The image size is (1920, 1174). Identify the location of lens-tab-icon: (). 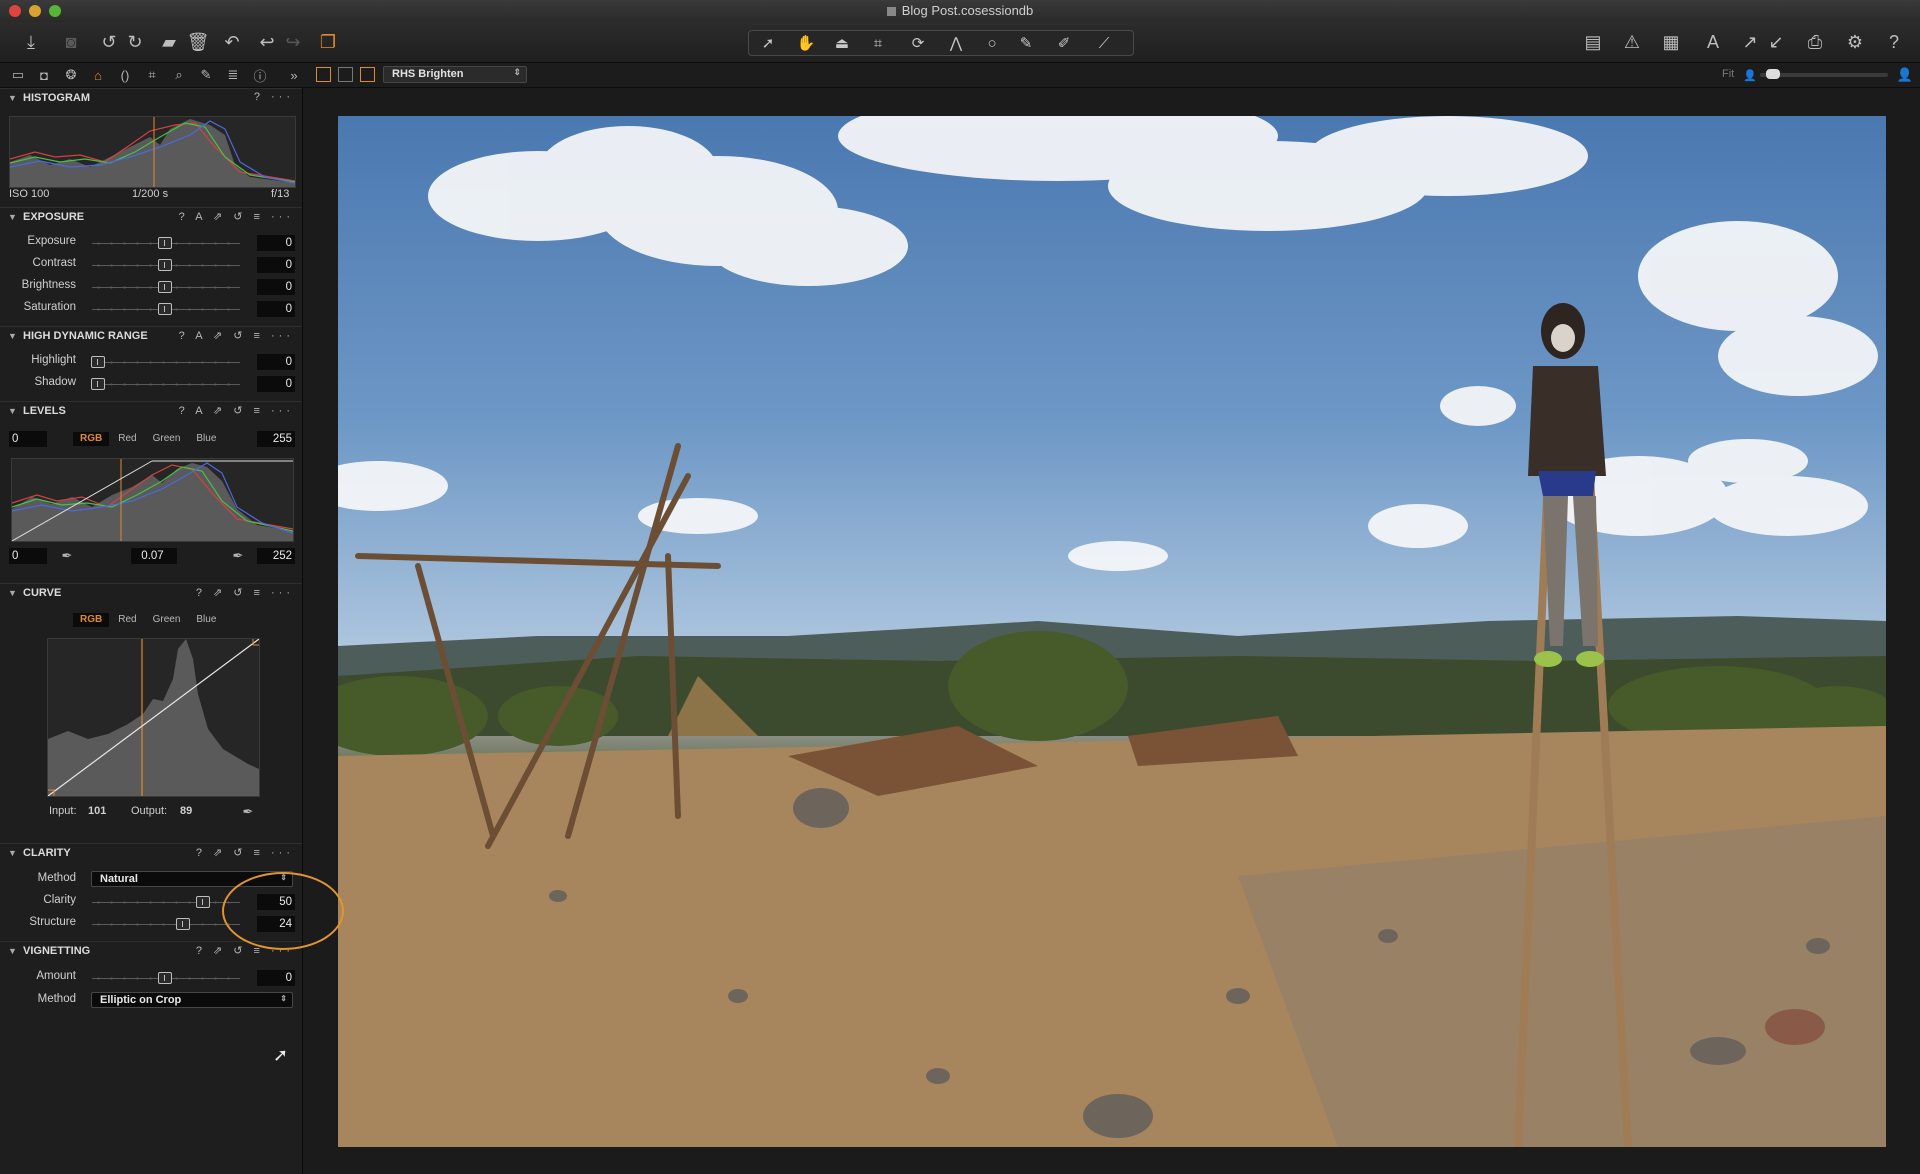
(125, 75).